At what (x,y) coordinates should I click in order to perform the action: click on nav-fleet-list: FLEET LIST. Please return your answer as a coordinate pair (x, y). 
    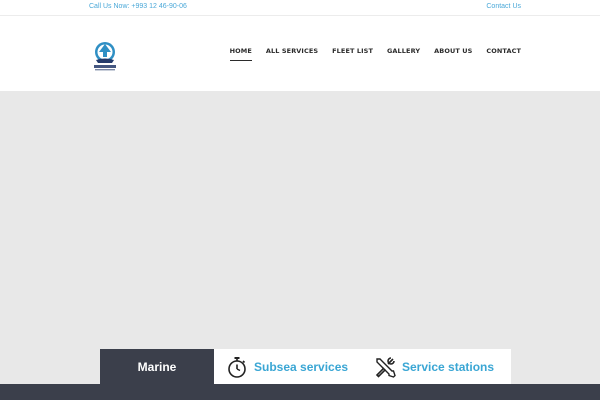
    Looking at the image, I should click on (352, 54).